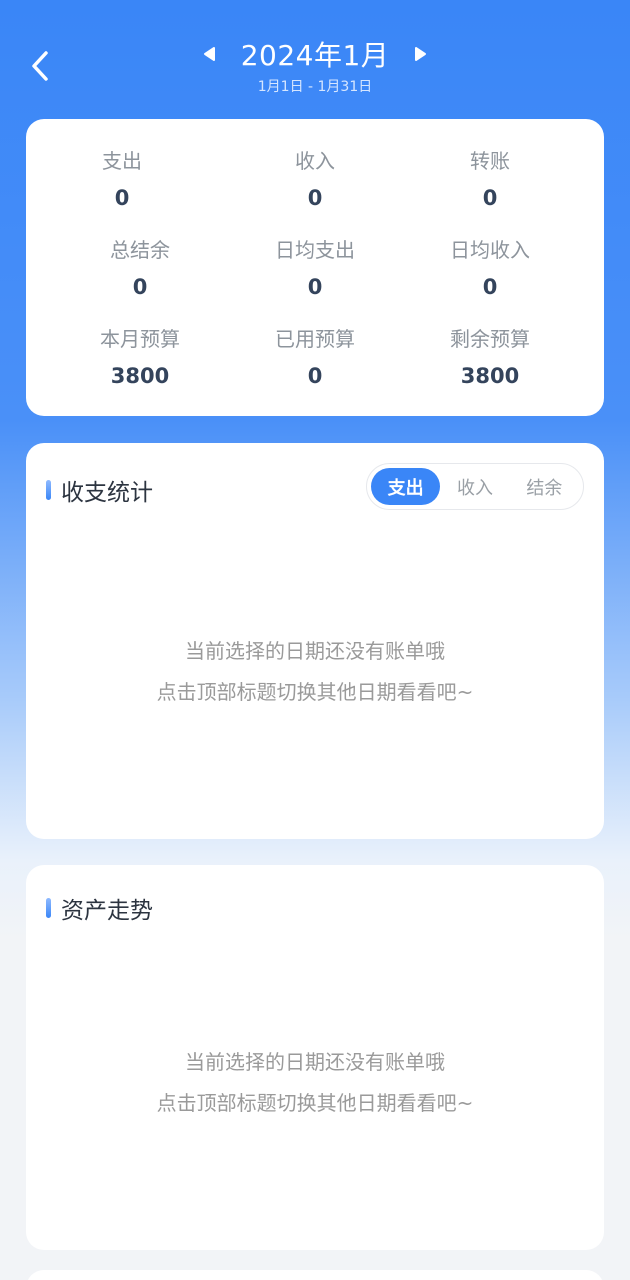 This screenshot has height=1280, width=630. I want to click on section-title: 资产走势, so click(107, 911).